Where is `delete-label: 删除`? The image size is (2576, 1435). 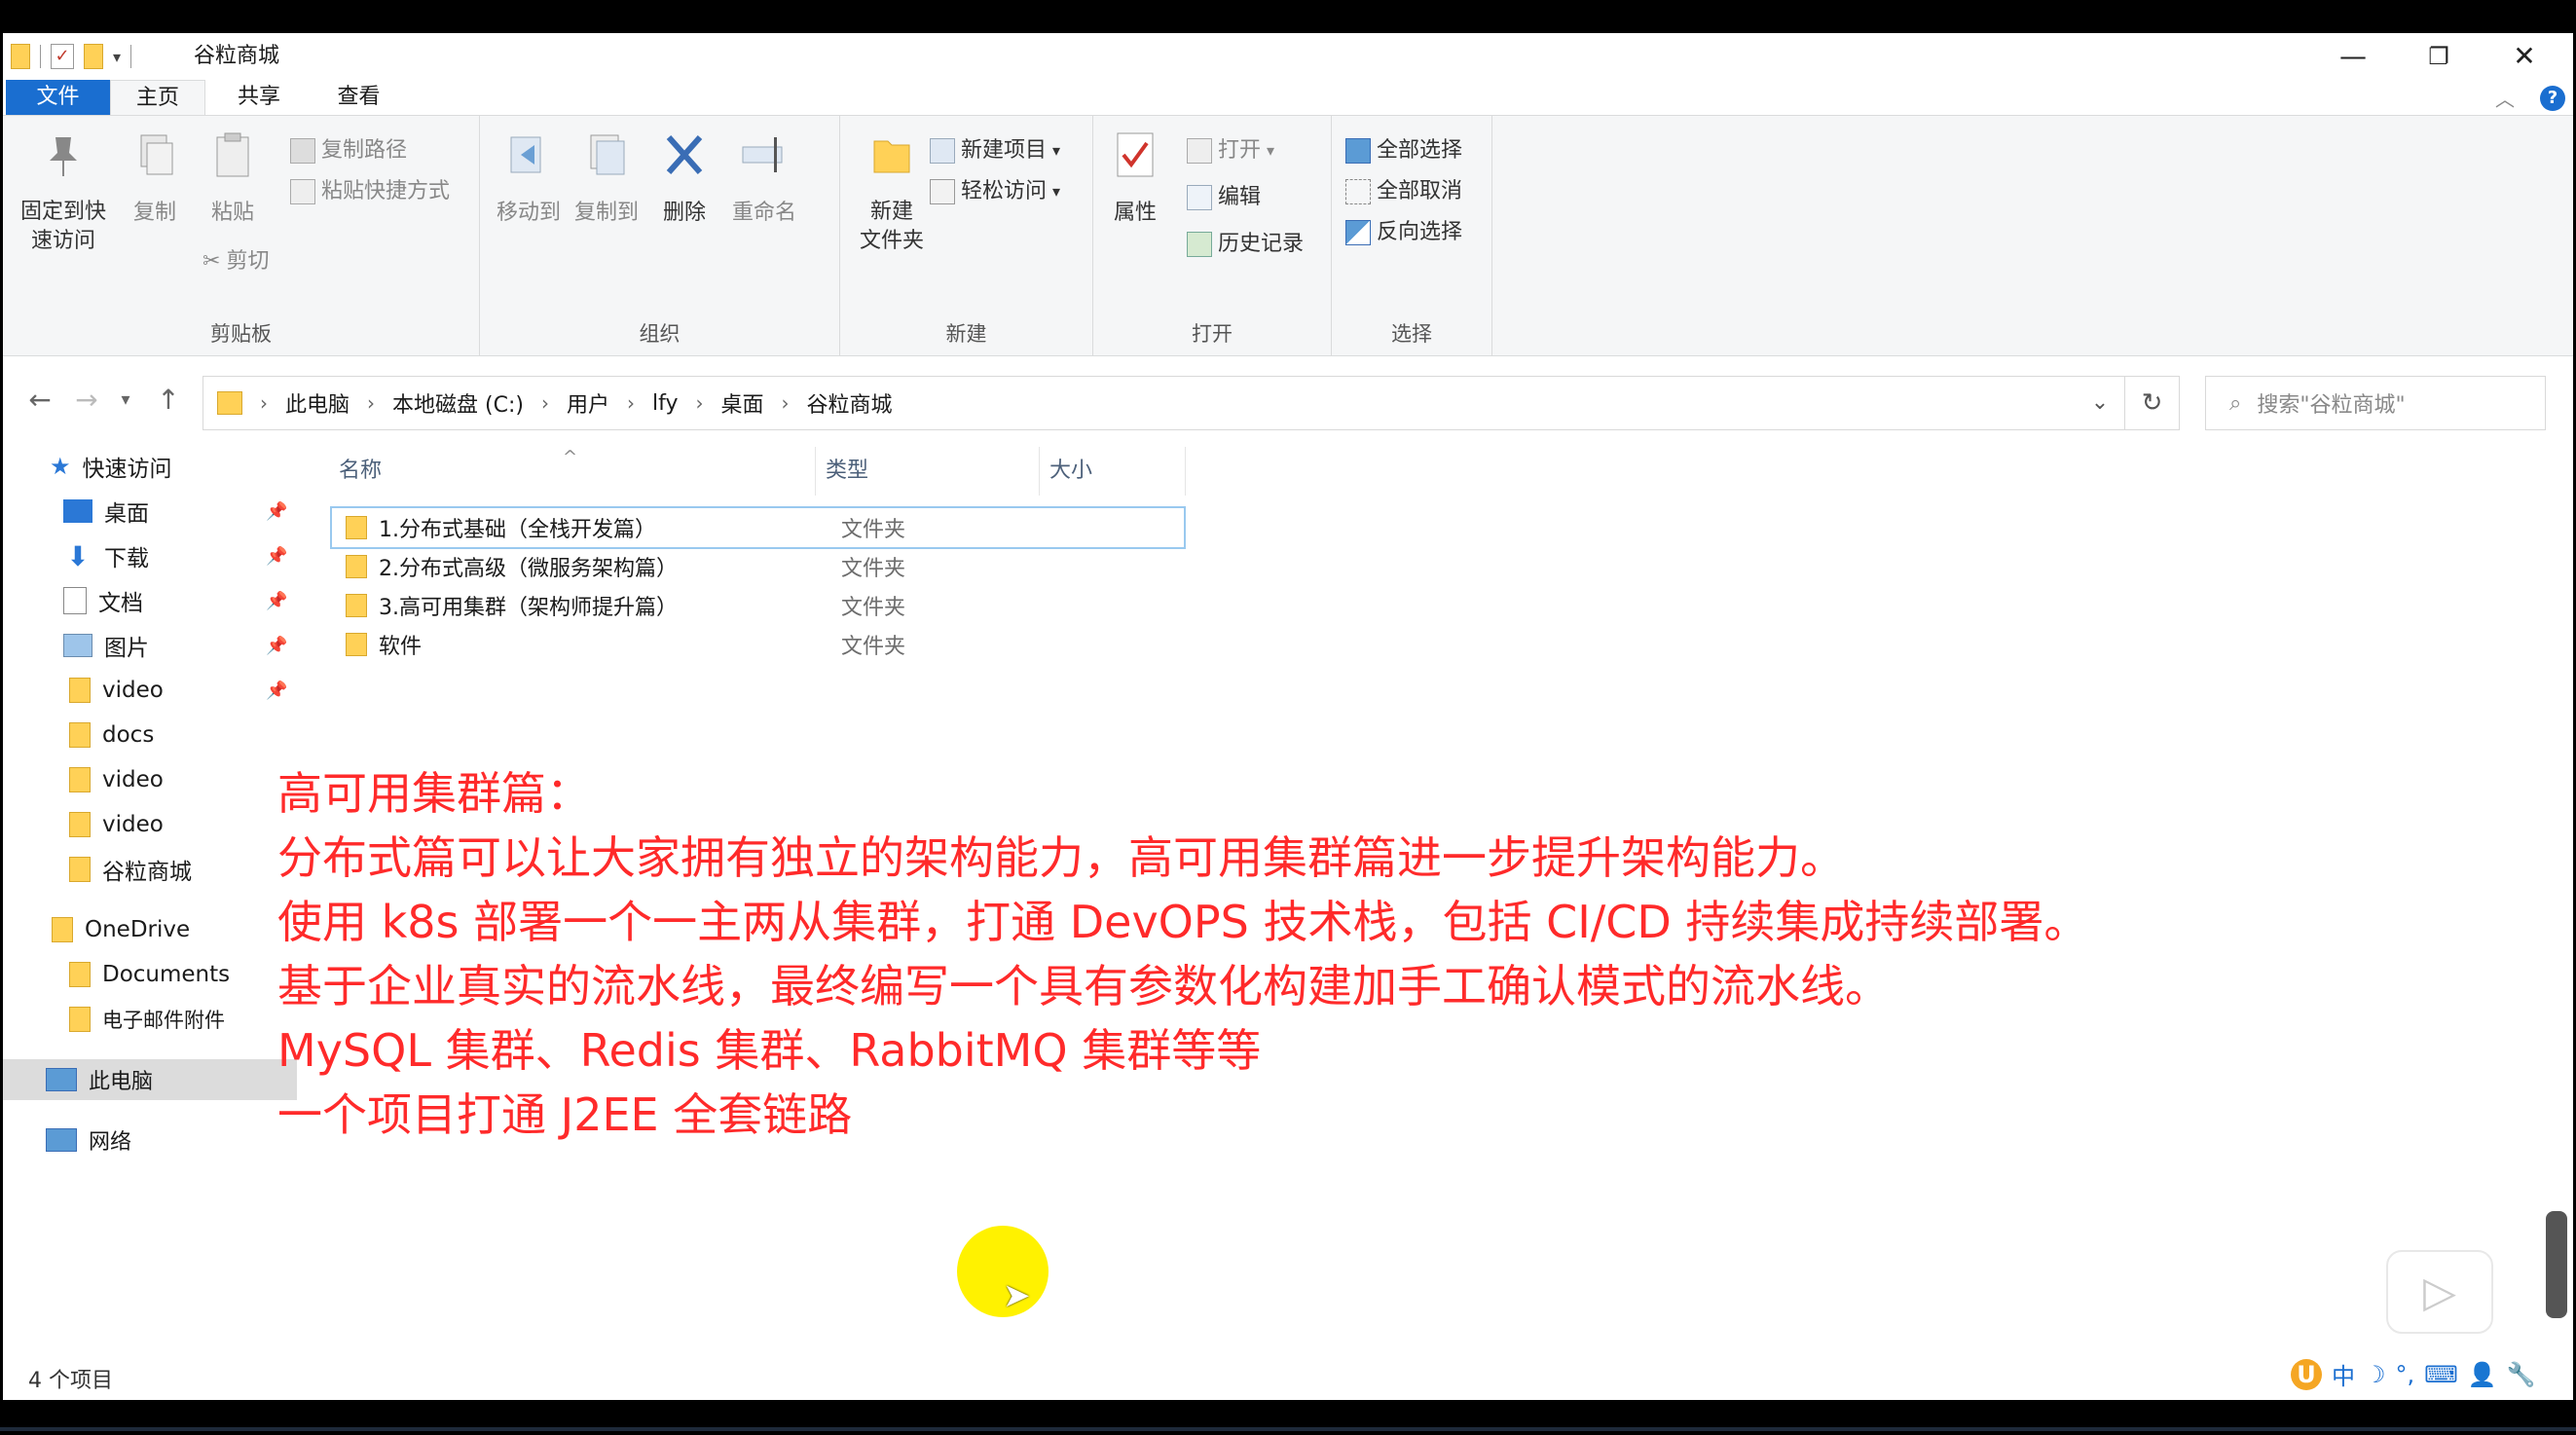 delete-label: 删除 is located at coordinates (684, 213).